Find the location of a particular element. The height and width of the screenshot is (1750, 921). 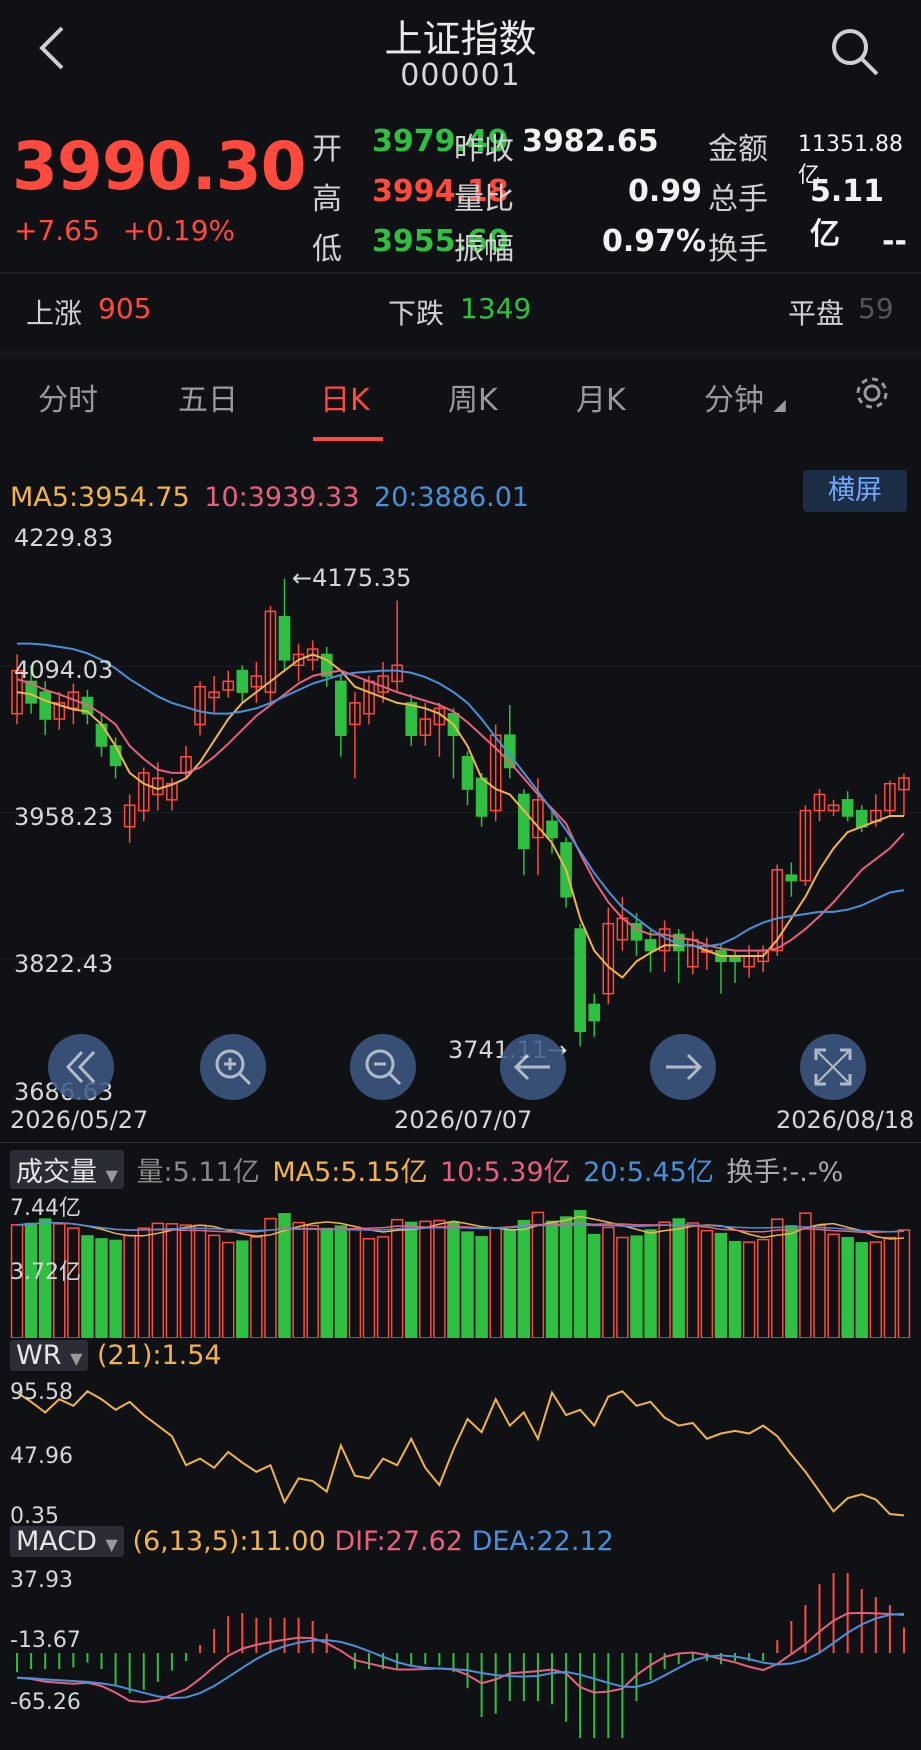

gear-icon is located at coordinates (872, 397).